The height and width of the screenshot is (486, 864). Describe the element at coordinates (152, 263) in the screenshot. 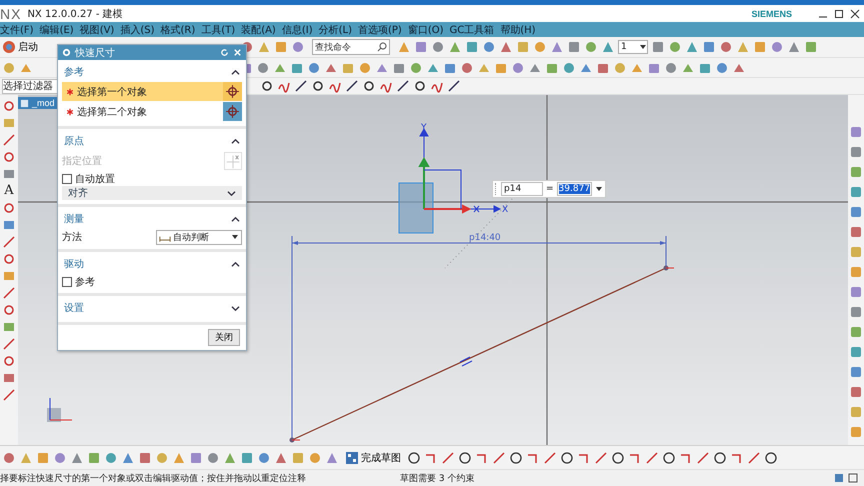

I see `section-header: 驱动` at that location.